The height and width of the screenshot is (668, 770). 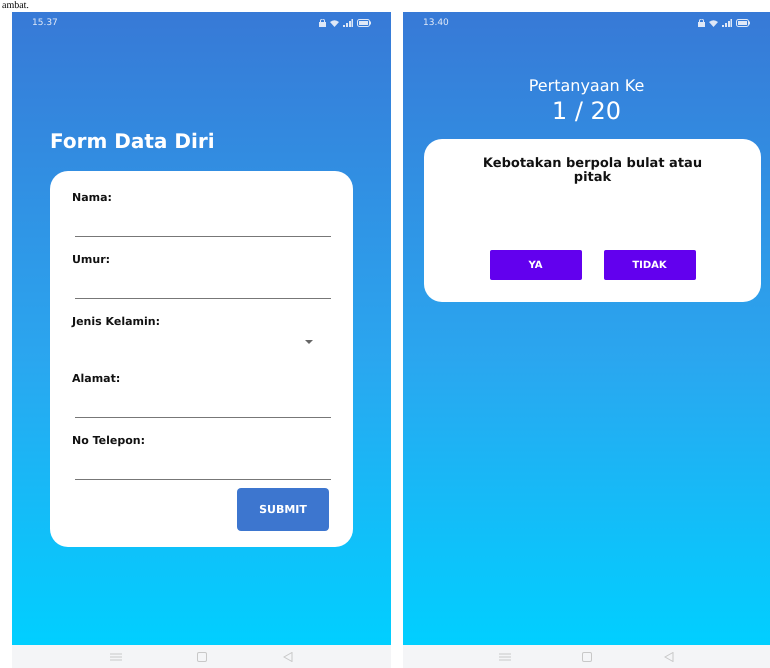 What do you see at coordinates (92, 259) in the screenshot?
I see `field-label: Umur:` at bounding box center [92, 259].